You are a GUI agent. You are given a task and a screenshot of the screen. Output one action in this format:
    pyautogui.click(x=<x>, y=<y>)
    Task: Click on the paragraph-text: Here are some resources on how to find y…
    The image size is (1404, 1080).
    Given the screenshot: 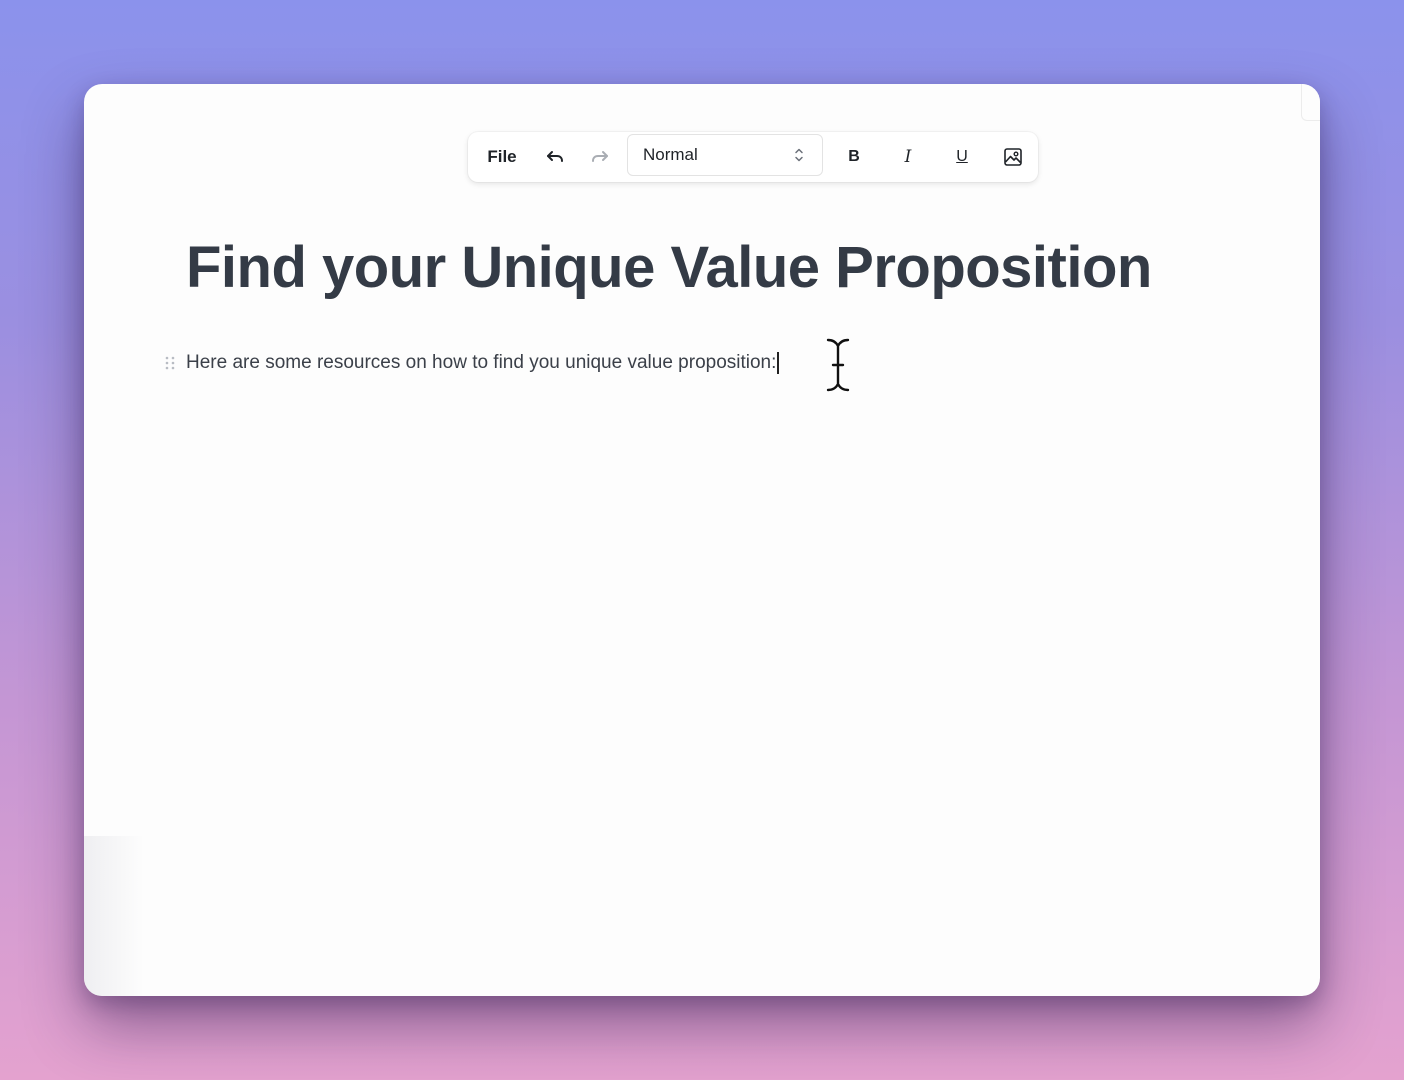 What is the action you would take?
    pyautogui.click(x=481, y=363)
    